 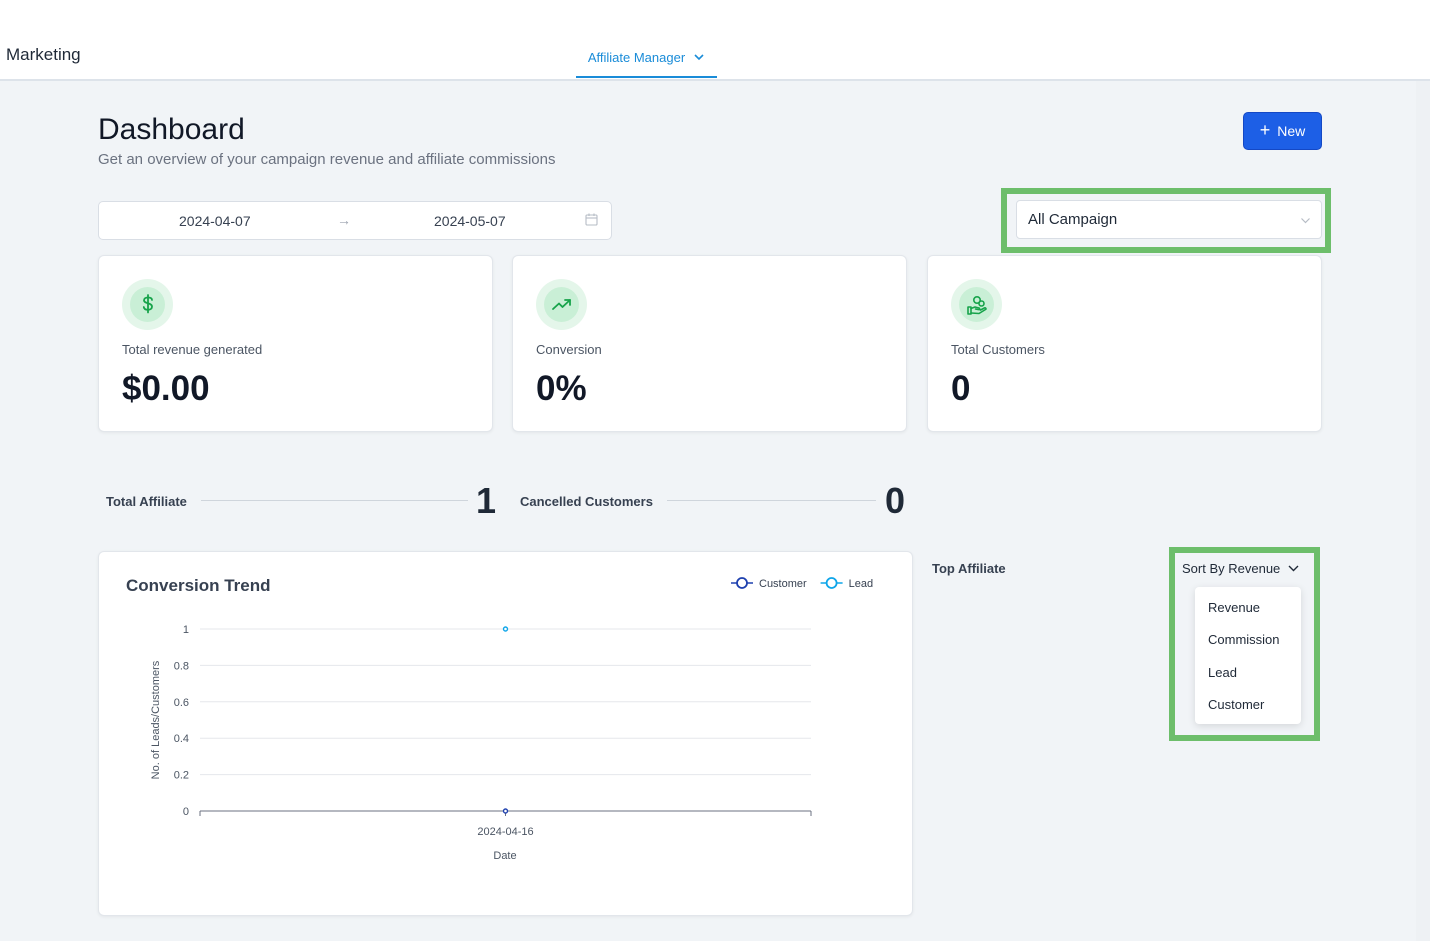 I want to click on date-start: 2024-04-07, so click(x=215, y=221).